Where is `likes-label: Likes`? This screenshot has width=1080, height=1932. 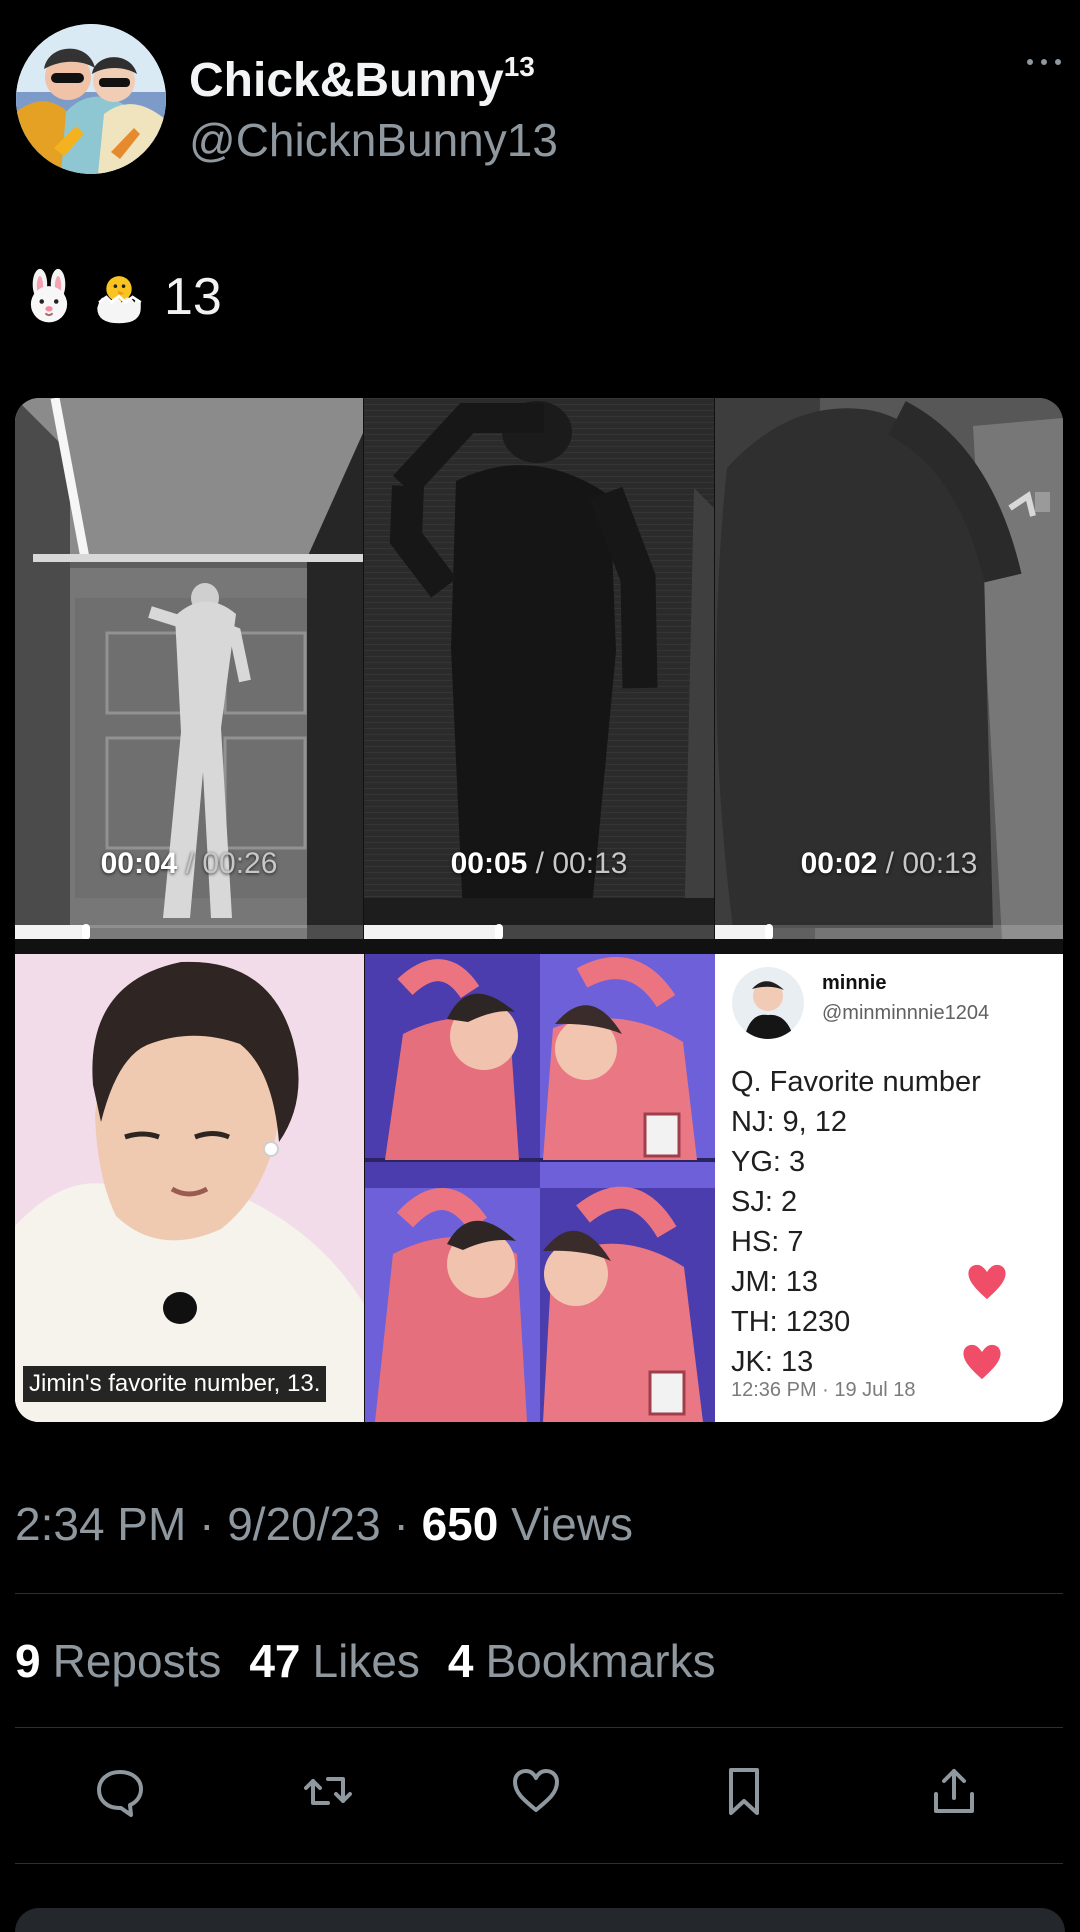
likes-label: Likes is located at coordinates (366, 1661).